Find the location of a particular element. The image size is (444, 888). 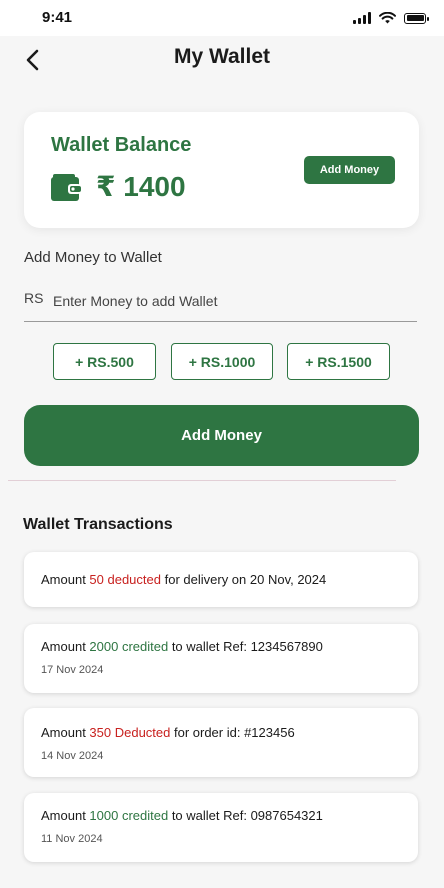

status-icons is located at coordinates (391, 18).